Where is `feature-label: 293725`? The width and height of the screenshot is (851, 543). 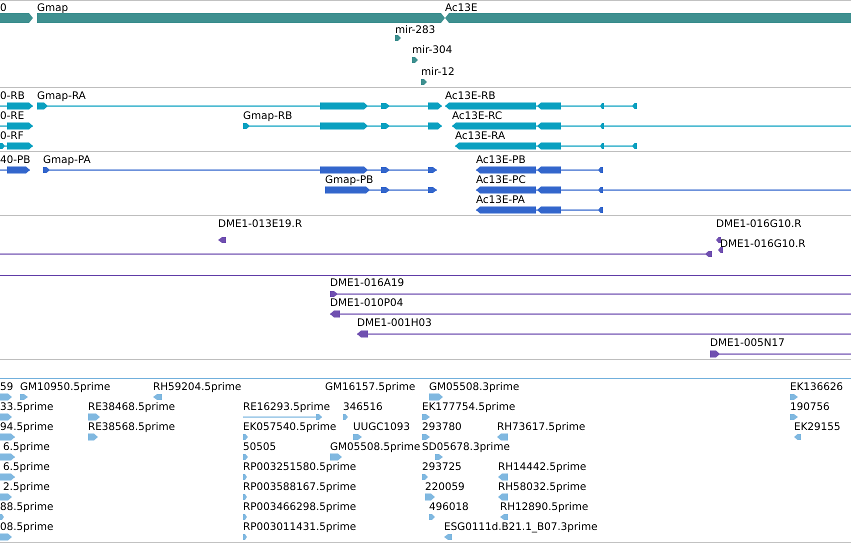 feature-label: 293725 is located at coordinates (442, 467).